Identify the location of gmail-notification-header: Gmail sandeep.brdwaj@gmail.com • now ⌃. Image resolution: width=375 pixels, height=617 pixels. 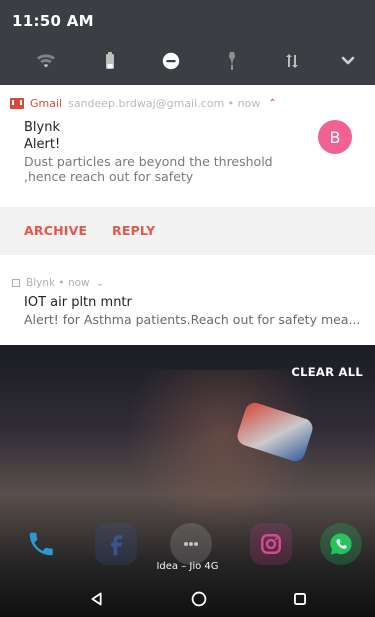
(143, 103).